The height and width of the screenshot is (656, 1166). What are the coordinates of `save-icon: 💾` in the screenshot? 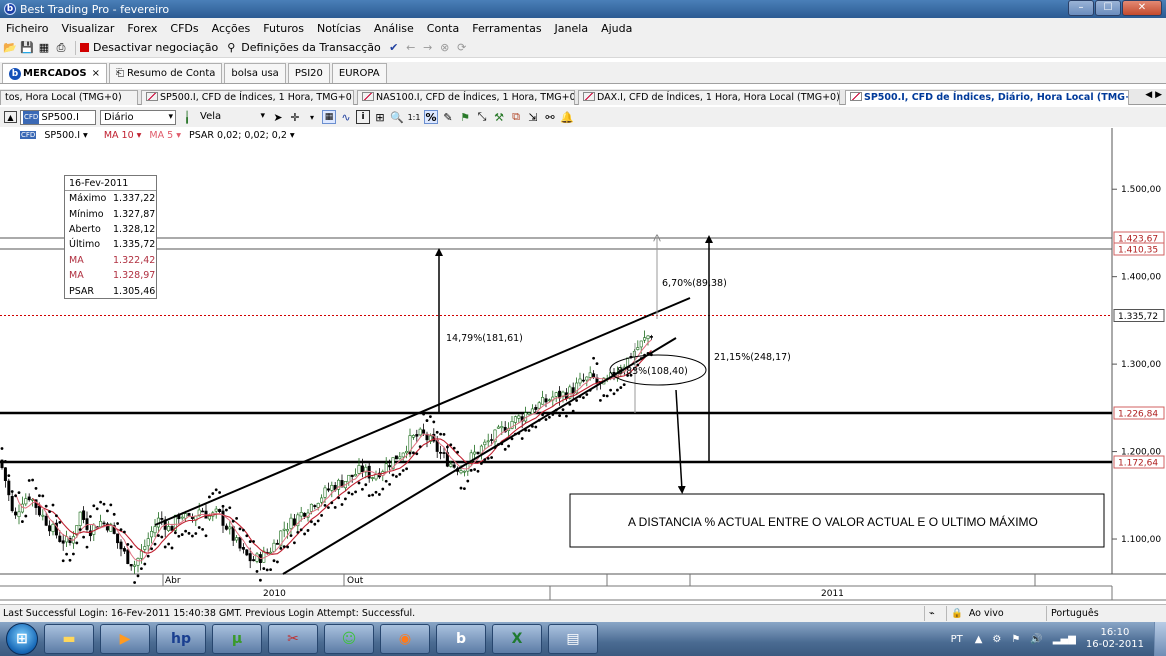 It's located at (27, 48).